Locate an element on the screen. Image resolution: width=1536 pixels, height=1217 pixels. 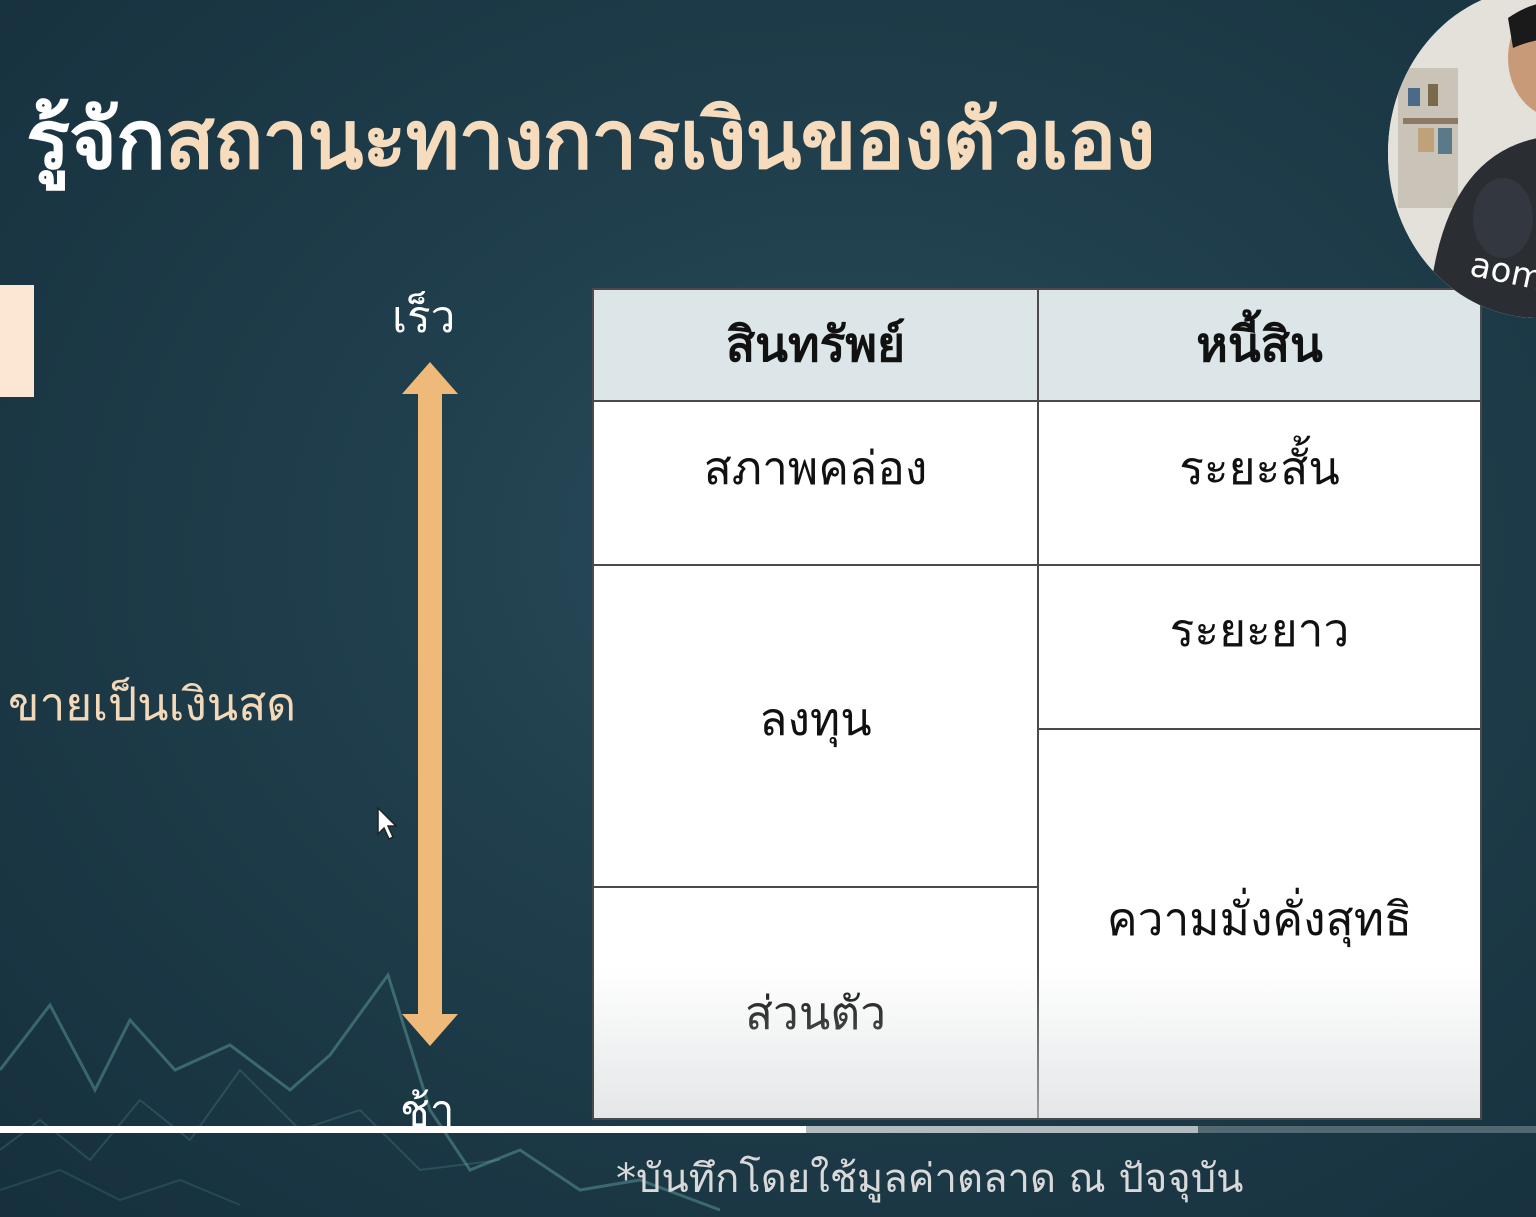
title-main: สถานะทางการเงินของตัวเอง is located at coordinates (660, 140).